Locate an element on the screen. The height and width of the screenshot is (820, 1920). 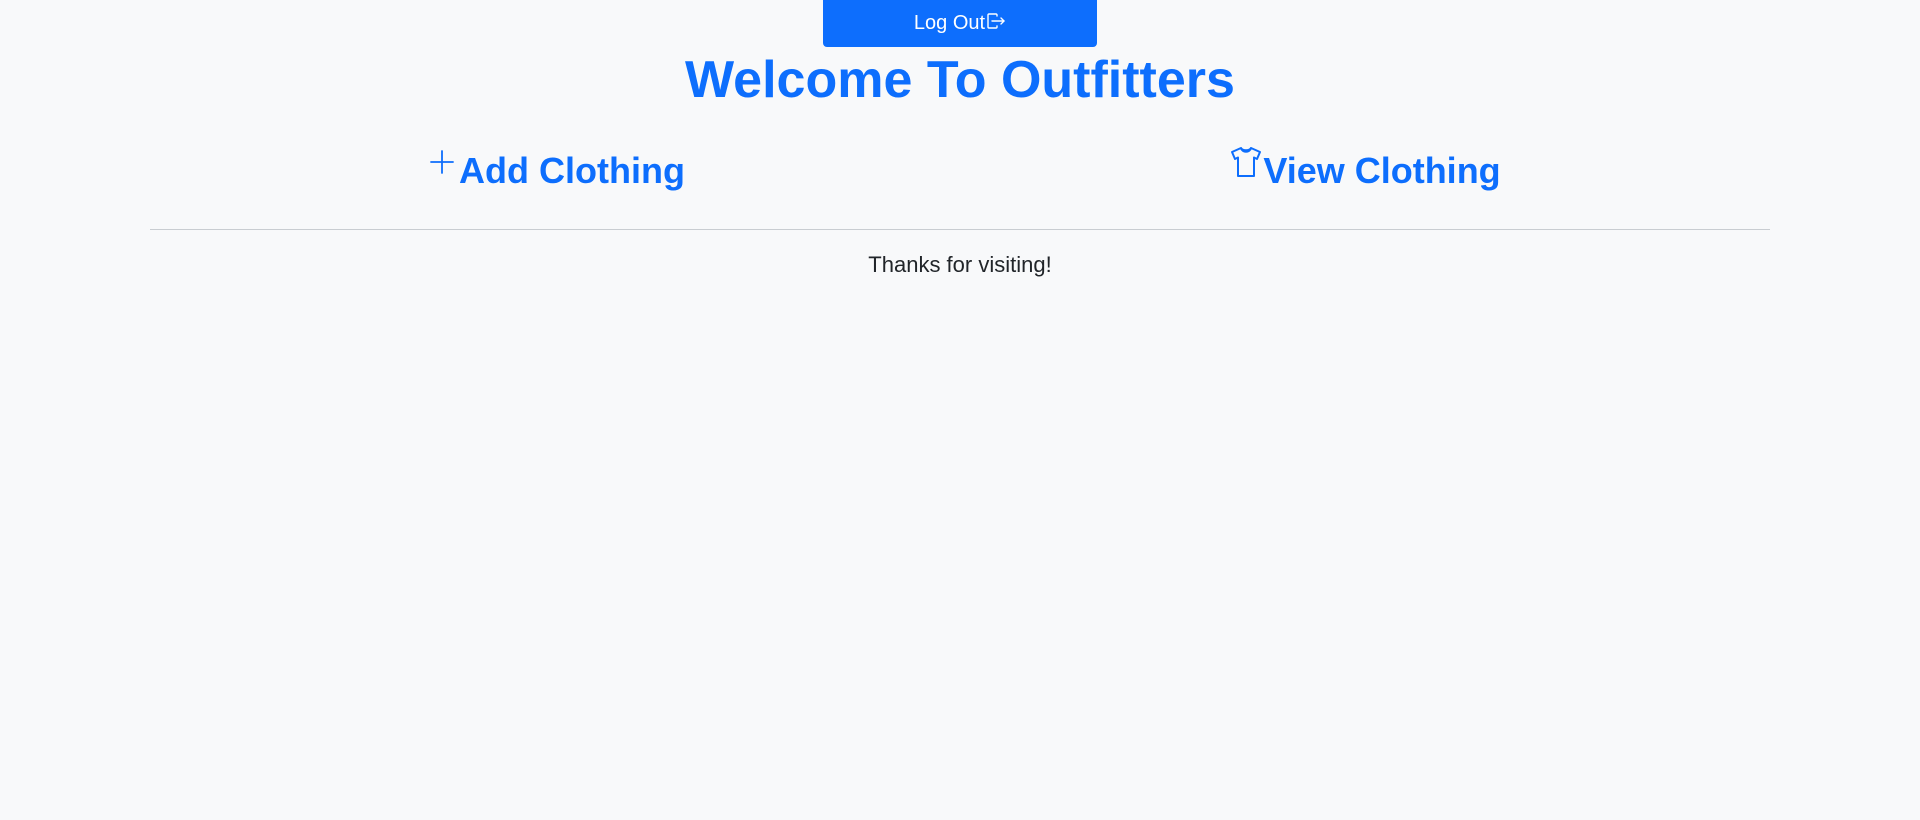
logout-button-label: Log Out is located at coordinates (949, 23).